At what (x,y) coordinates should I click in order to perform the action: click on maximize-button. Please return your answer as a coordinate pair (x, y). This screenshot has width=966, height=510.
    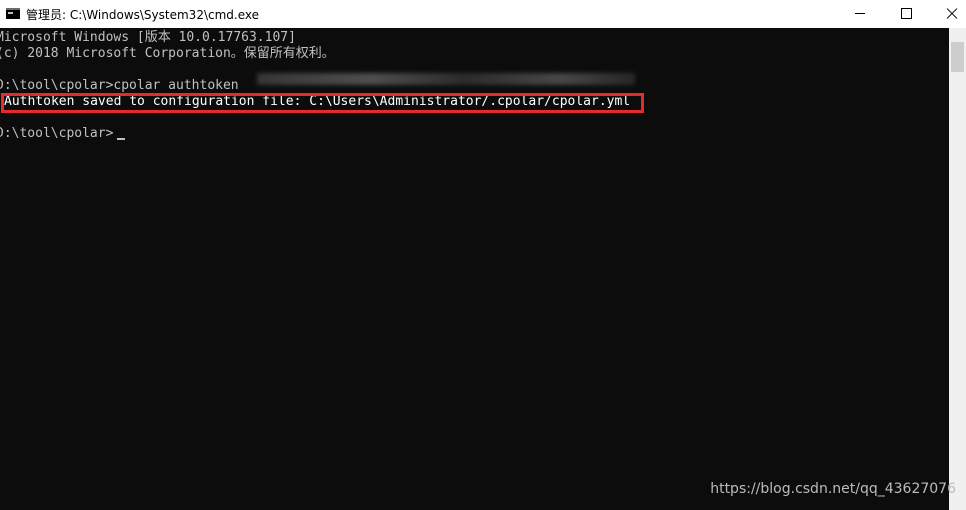
    Looking at the image, I should click on (906, 14).